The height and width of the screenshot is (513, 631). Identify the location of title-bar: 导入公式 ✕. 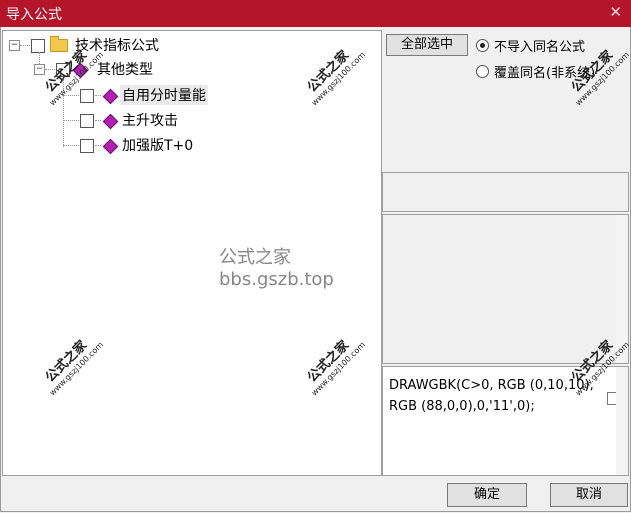
(315, 13).